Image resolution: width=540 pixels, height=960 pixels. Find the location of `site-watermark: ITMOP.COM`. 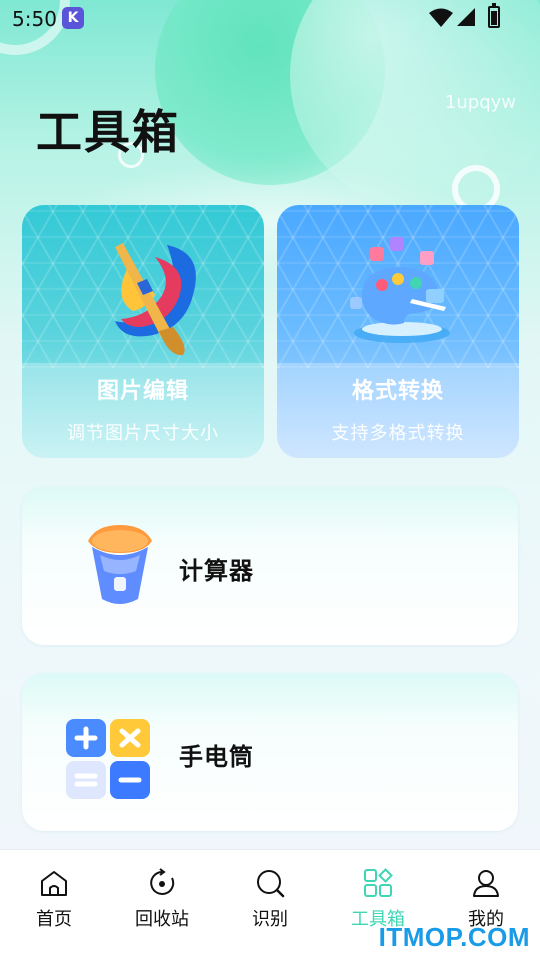

site-watermark: ITMOP.COM is located at coordinates (454, 937).